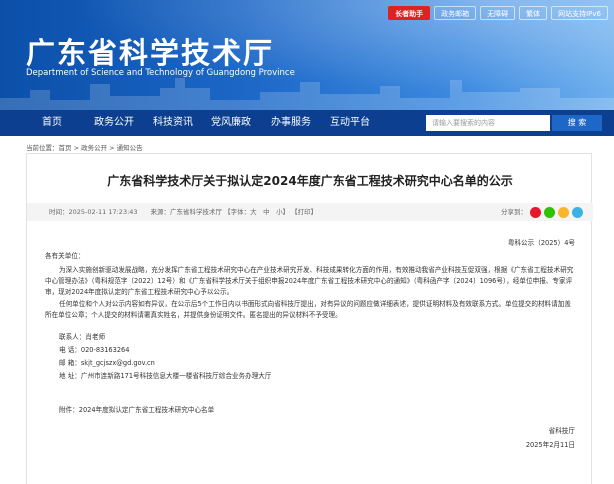 This screenshot has width=614, height=484. Describe the element at coordinates (535, 212) in the screenshot. I see `weibo-icon` at that location.